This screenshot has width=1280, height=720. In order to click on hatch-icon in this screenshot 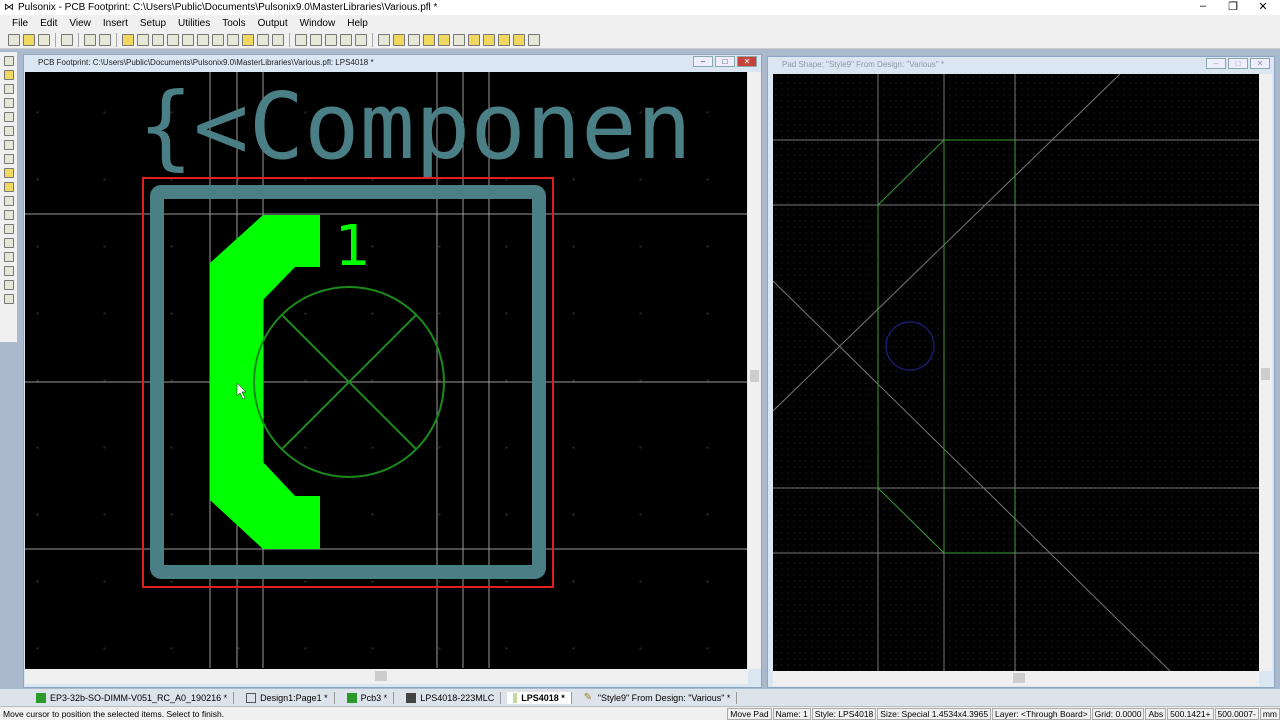, I will do `click(8, 257)`.